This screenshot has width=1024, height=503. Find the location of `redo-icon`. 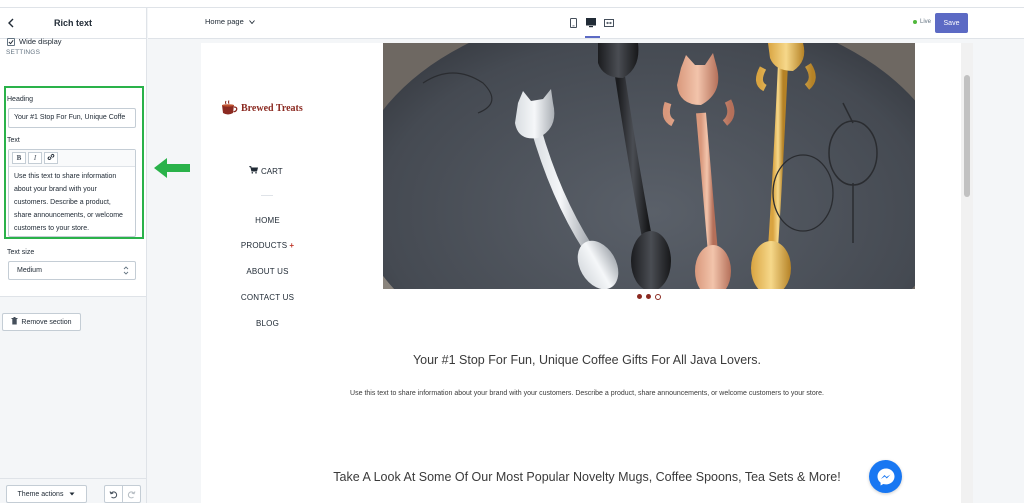

redo-icon is located at coordinates (131, 494).